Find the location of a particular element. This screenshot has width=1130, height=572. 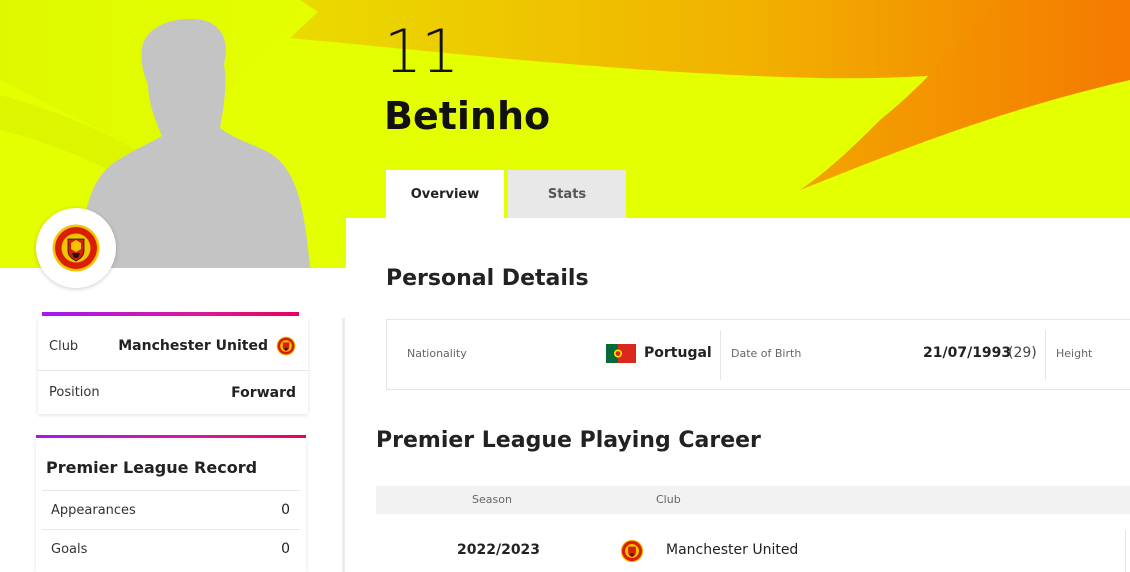

player-name: Betinho is located at coordinates (467, 116).